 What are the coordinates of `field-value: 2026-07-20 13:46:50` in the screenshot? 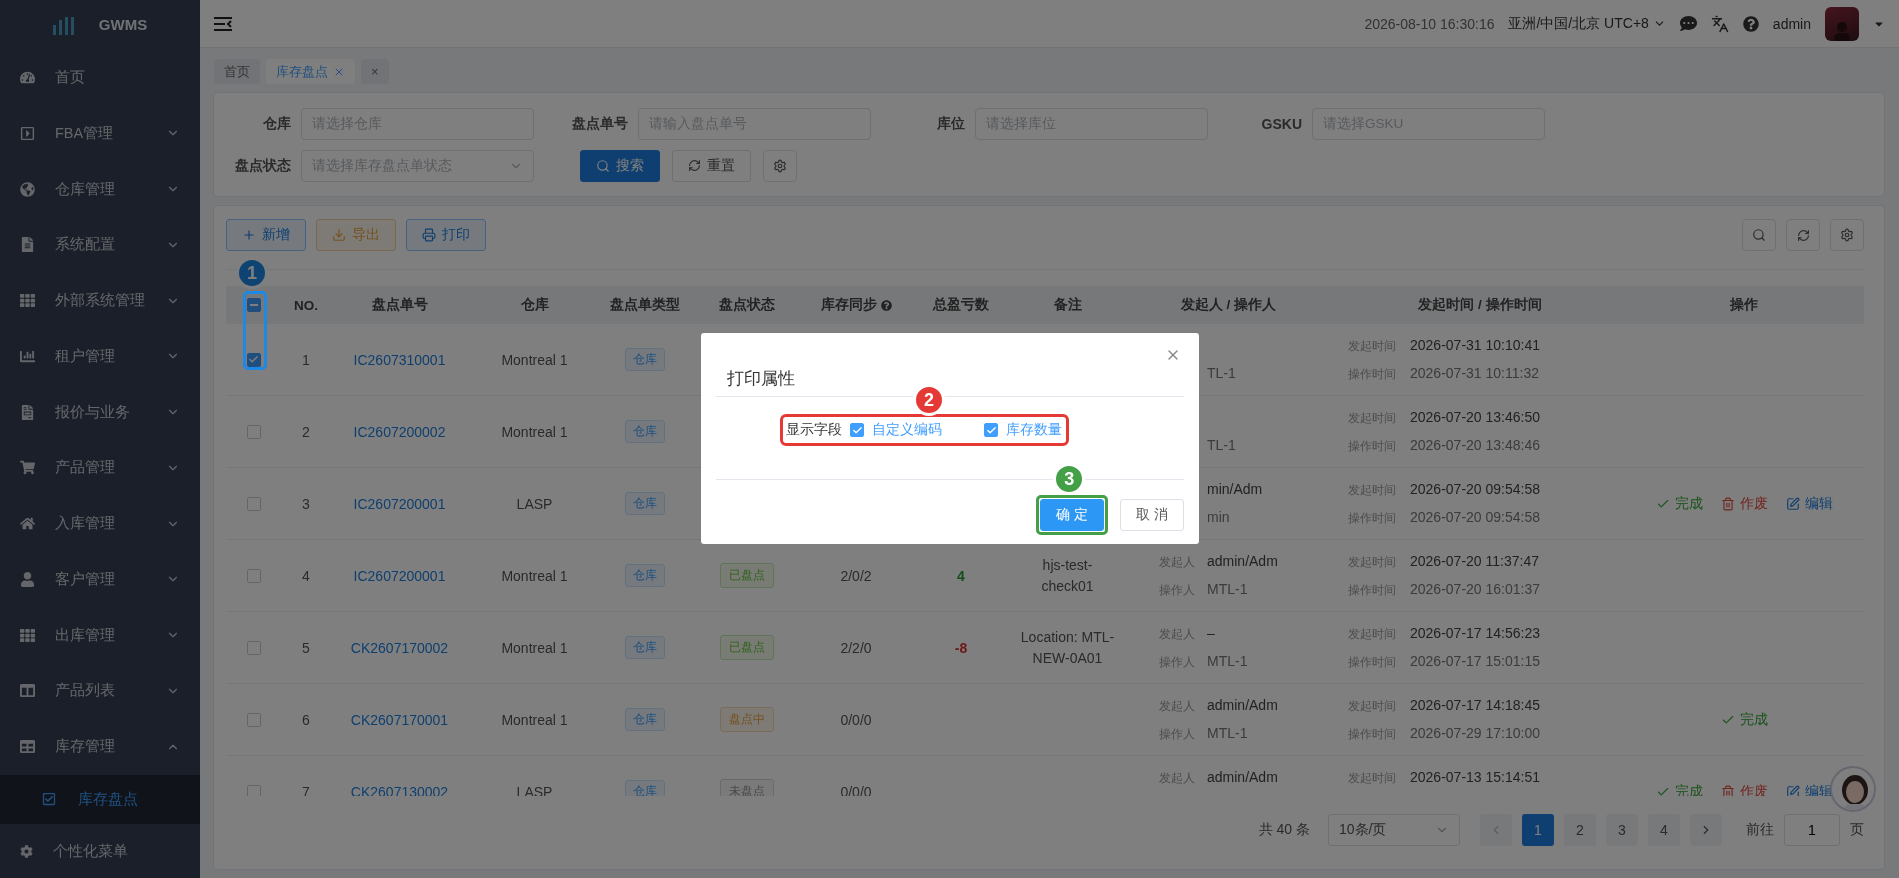 It's located at (1475, 416).